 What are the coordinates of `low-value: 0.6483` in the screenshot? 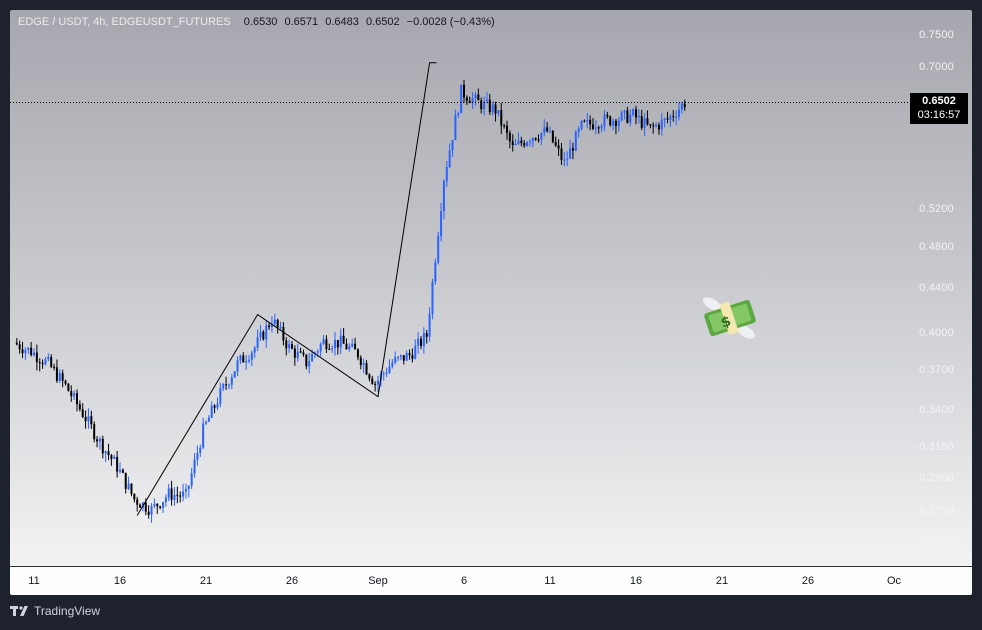 It's located at (342, 22).